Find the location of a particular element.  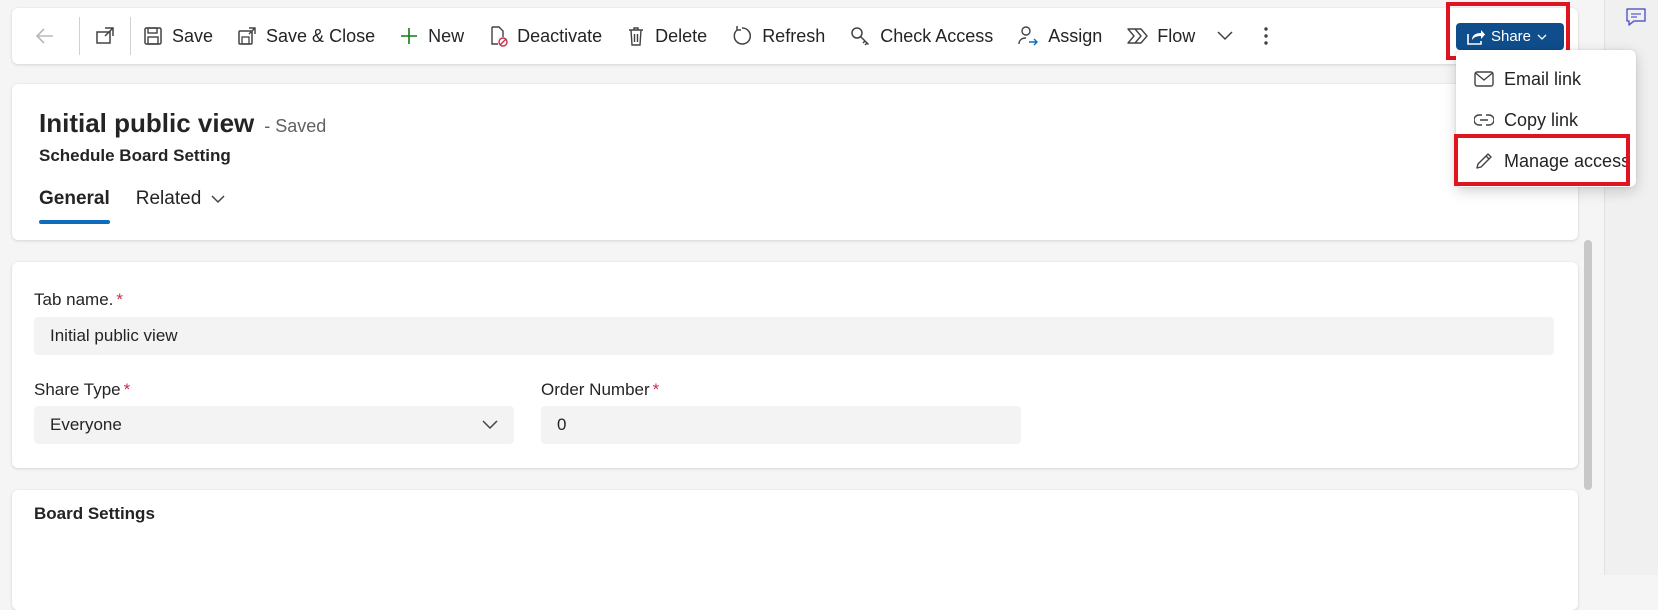

save-label: Save is located at coordinates (193, 35).